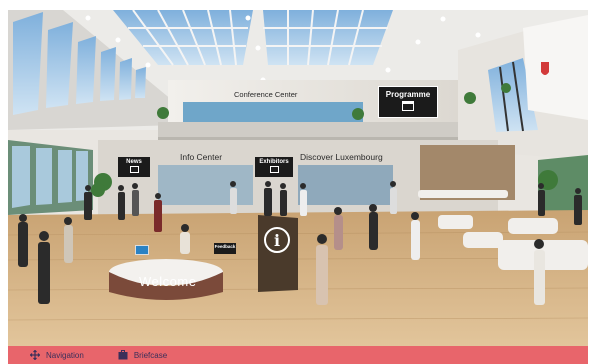  I want to click on briefcase-button: Briefcase, so click(142, 355).